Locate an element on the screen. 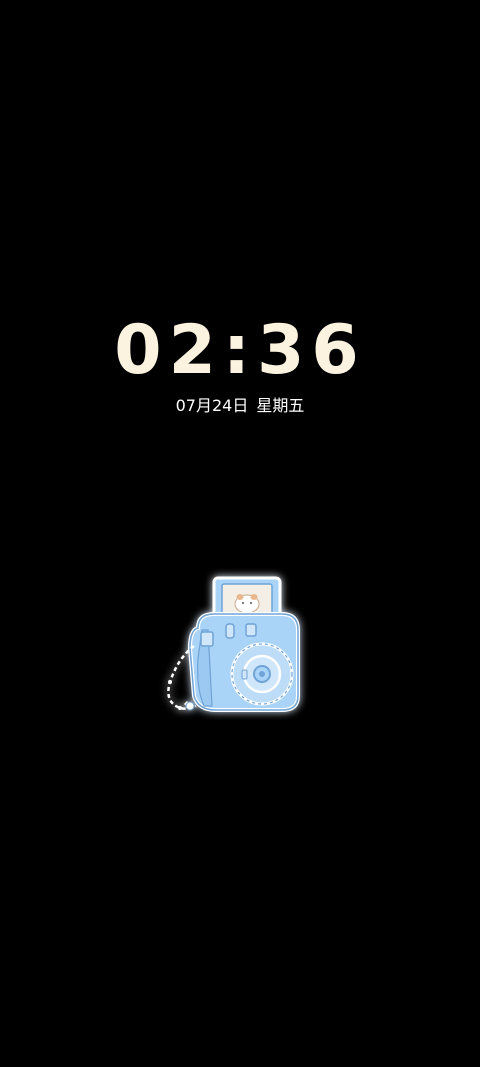  clock-time: 02:36 is located at coordinates (240, 350).